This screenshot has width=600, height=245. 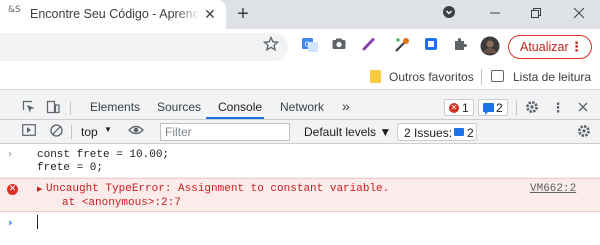 I want to click on close-tab-icon: ✕, so click(x=210, y=14).